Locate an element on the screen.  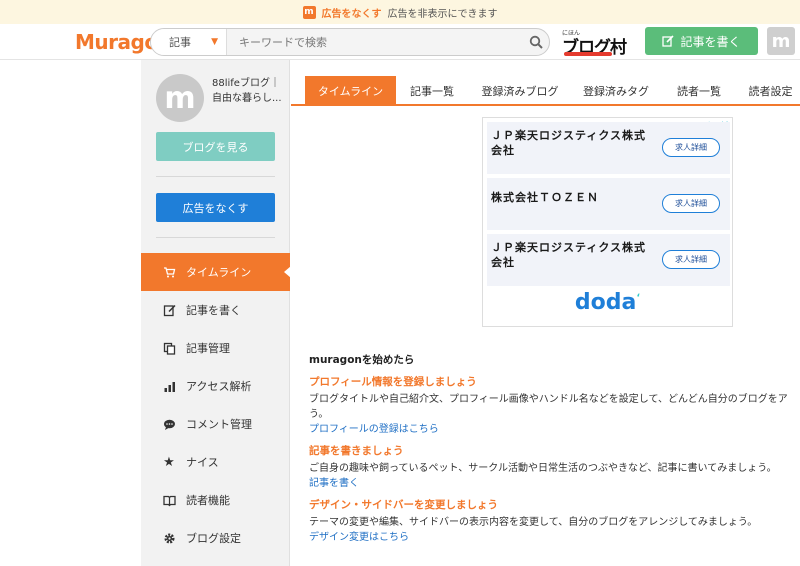
search-input is located at coordinates (375, 42).